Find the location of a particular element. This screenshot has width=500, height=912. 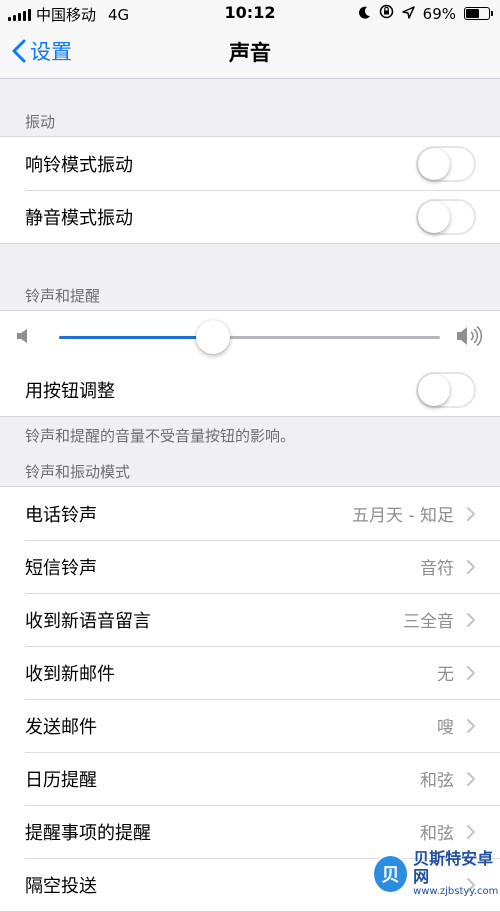

row-label: 响铃模式振动 is located at coordinates (79, 165).